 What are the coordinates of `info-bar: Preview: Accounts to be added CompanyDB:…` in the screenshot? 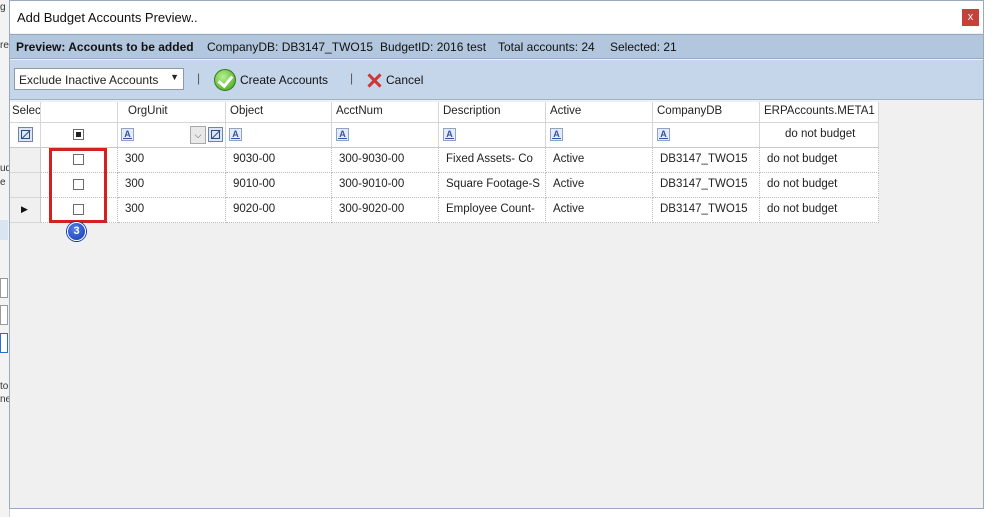 It's located at (496, 46).